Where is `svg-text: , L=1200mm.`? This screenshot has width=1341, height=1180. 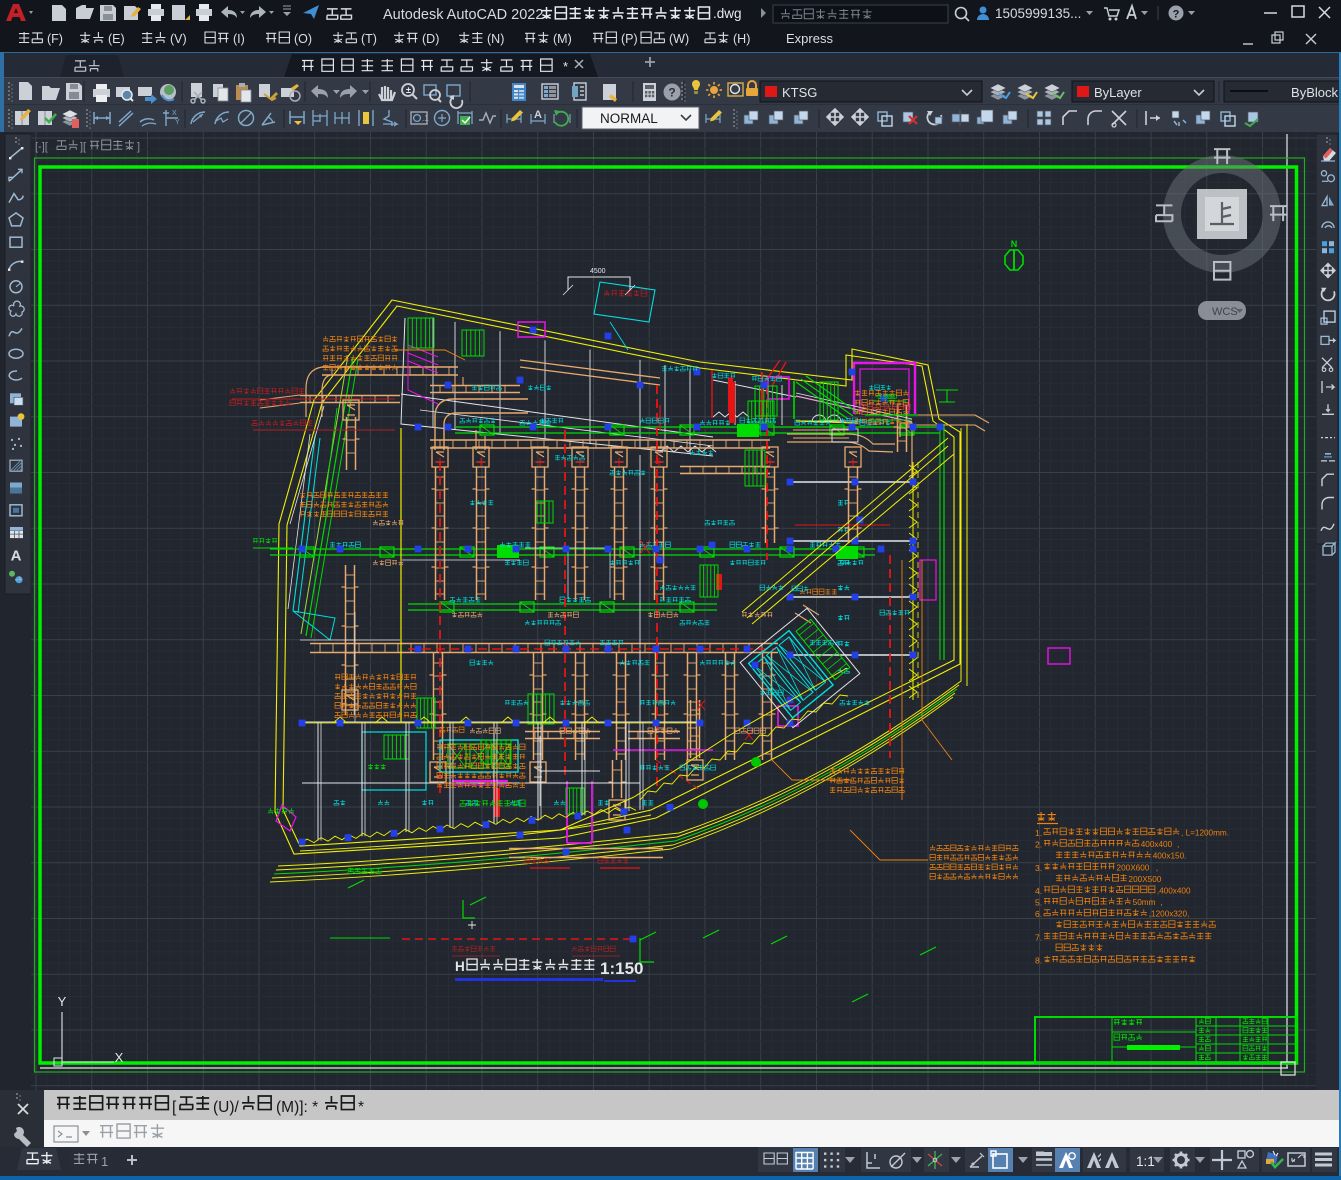 svg-text: , L=1200mm. is located at coordinates (1205, 833).